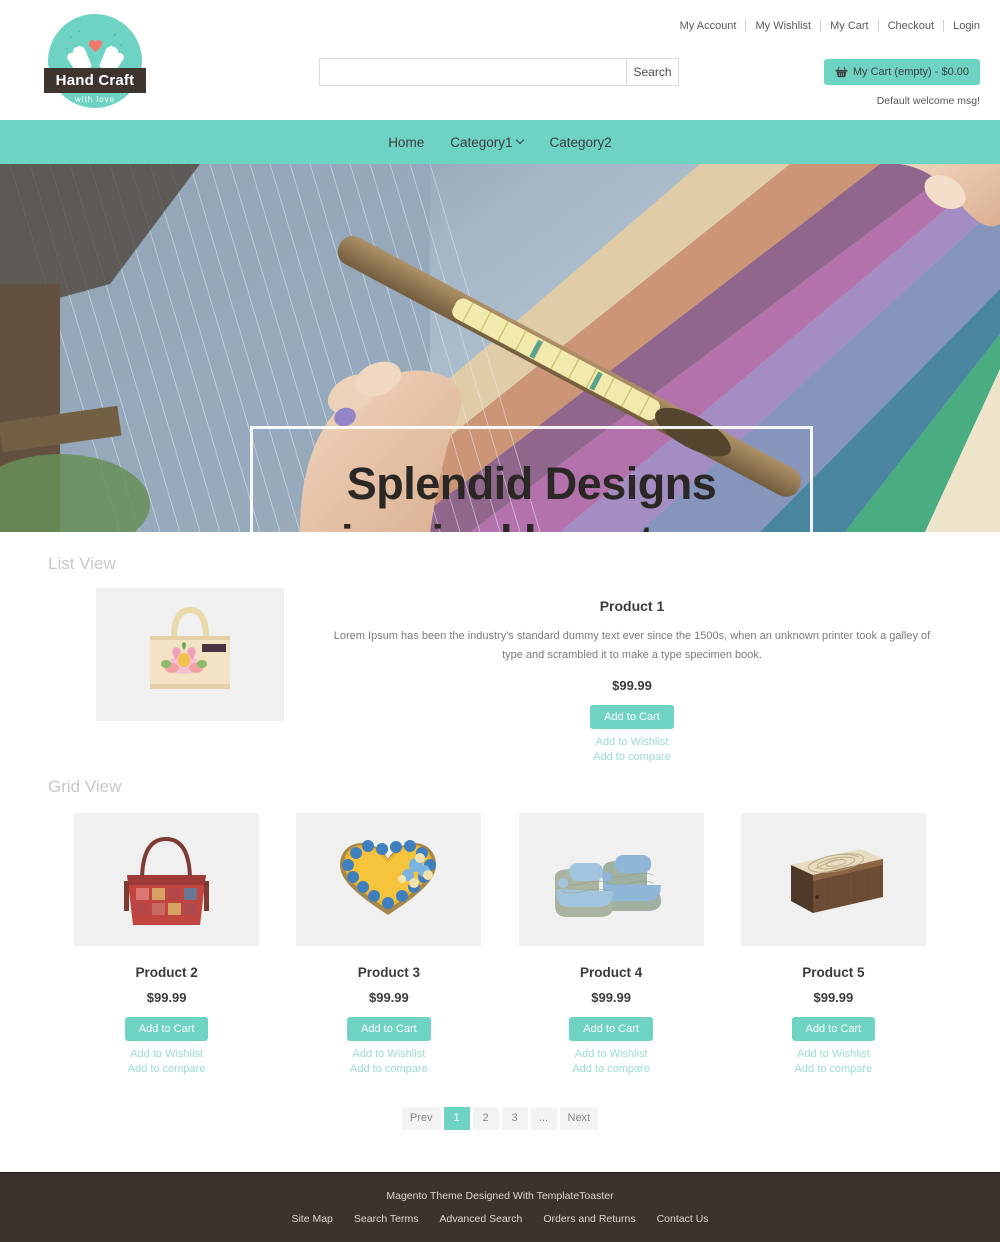 This screenshot has height=1242, width=1000. Describe the element at coordinates (480, 1219) in the screenshot. I see `footer-link-advanced-search: Advanced Search` at that location.